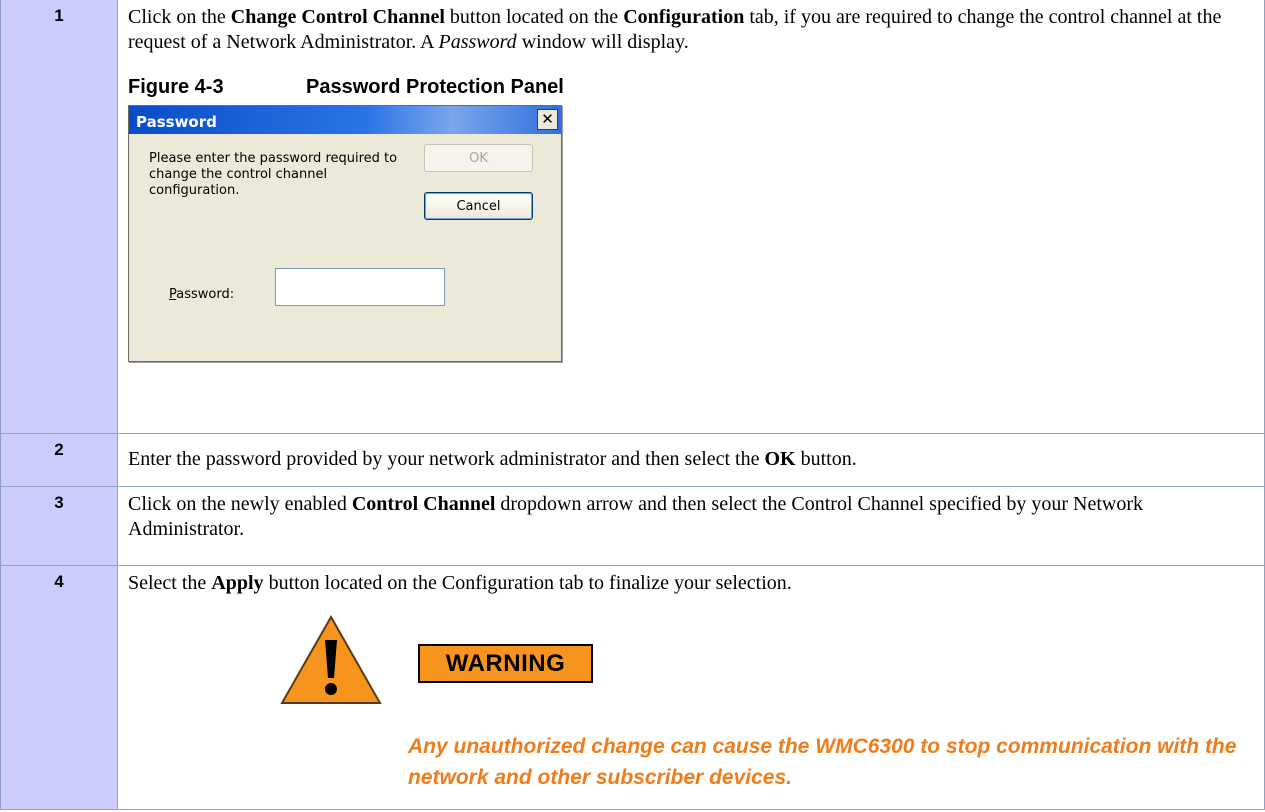  Describe the element at coordinates (176, 122) in the screenshot. I see `dialog-title: Password` at that location.